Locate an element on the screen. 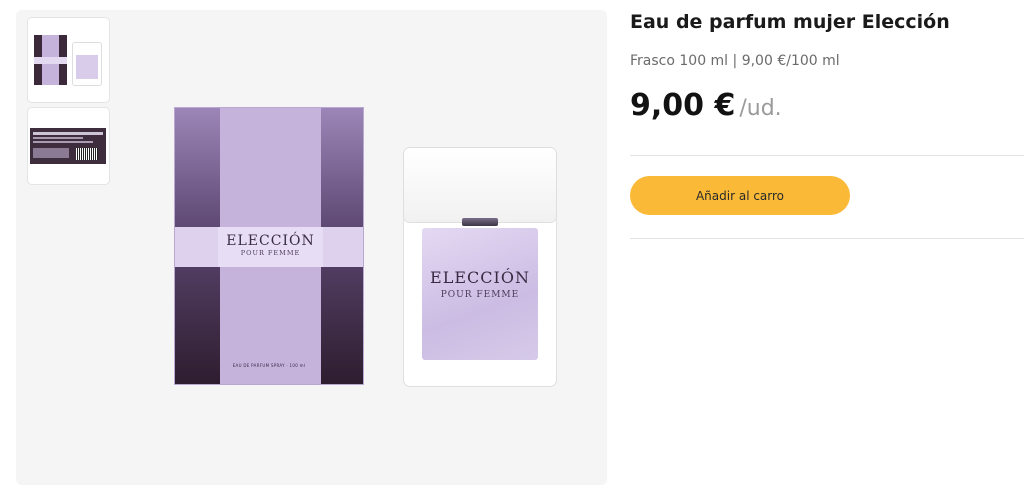  box-footer-text: EAU DE PARFUM SPRAY · 100 ml is located at coordinates (269, 365).